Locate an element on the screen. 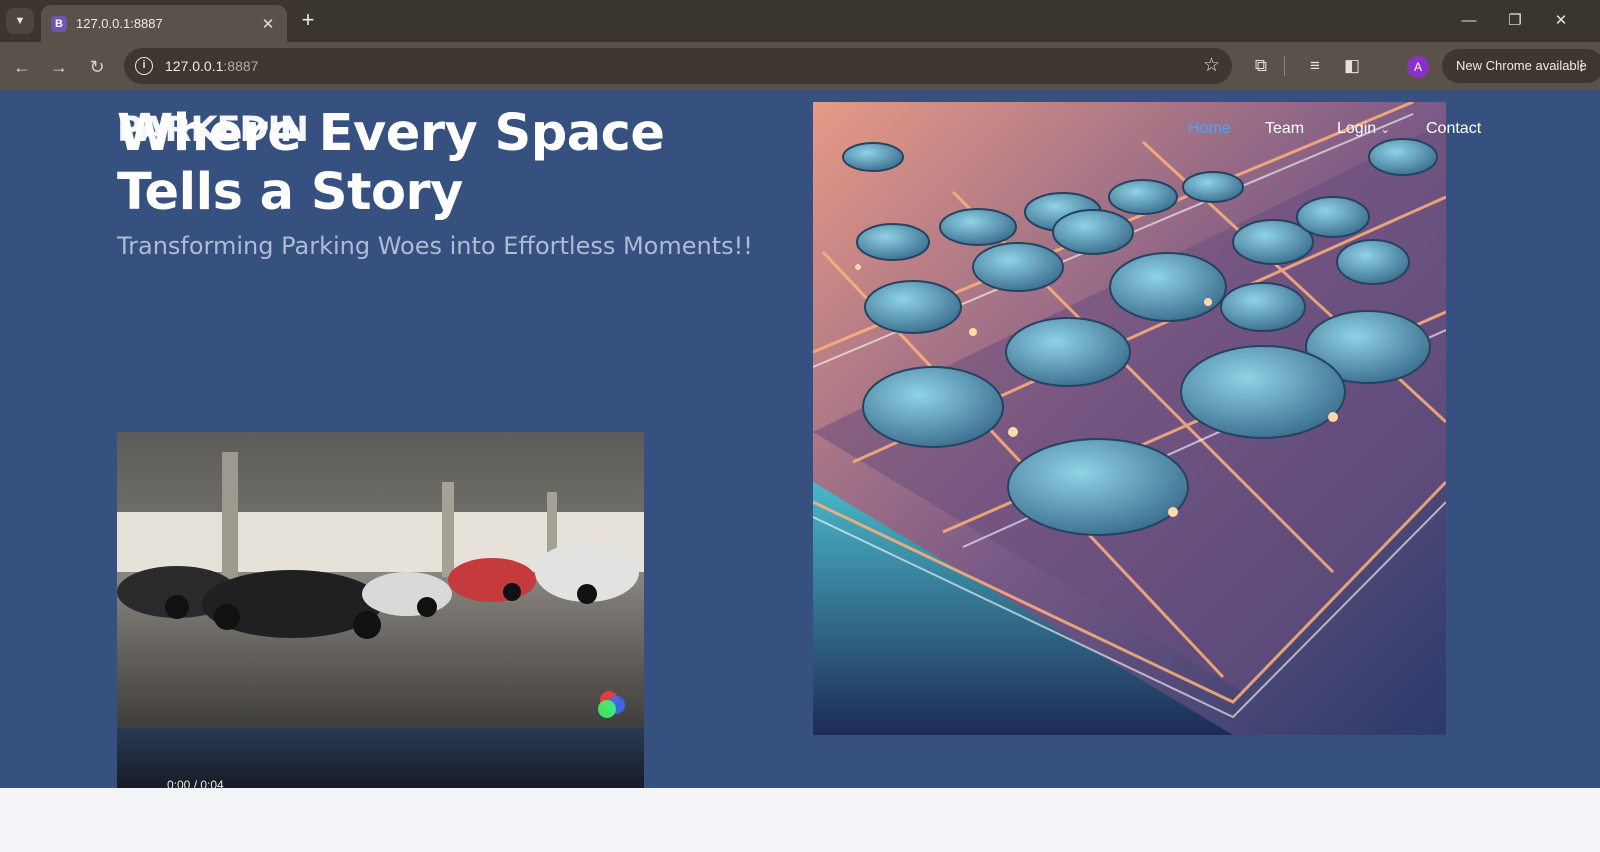 This screenshot has width=1600, height=852. close-icon: ✕ is located at coordinates (268, 24).